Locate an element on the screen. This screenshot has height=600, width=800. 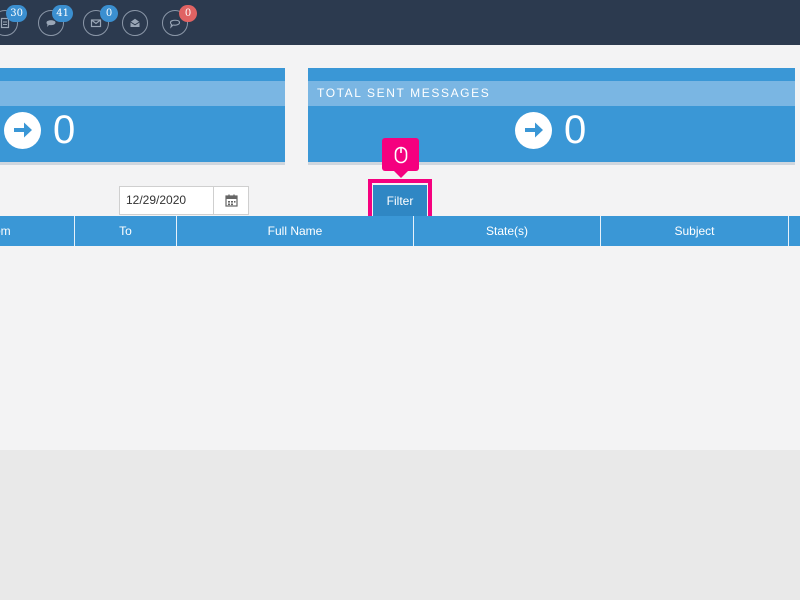
stat-card-left: 0 is located at coordinates (142, 116).